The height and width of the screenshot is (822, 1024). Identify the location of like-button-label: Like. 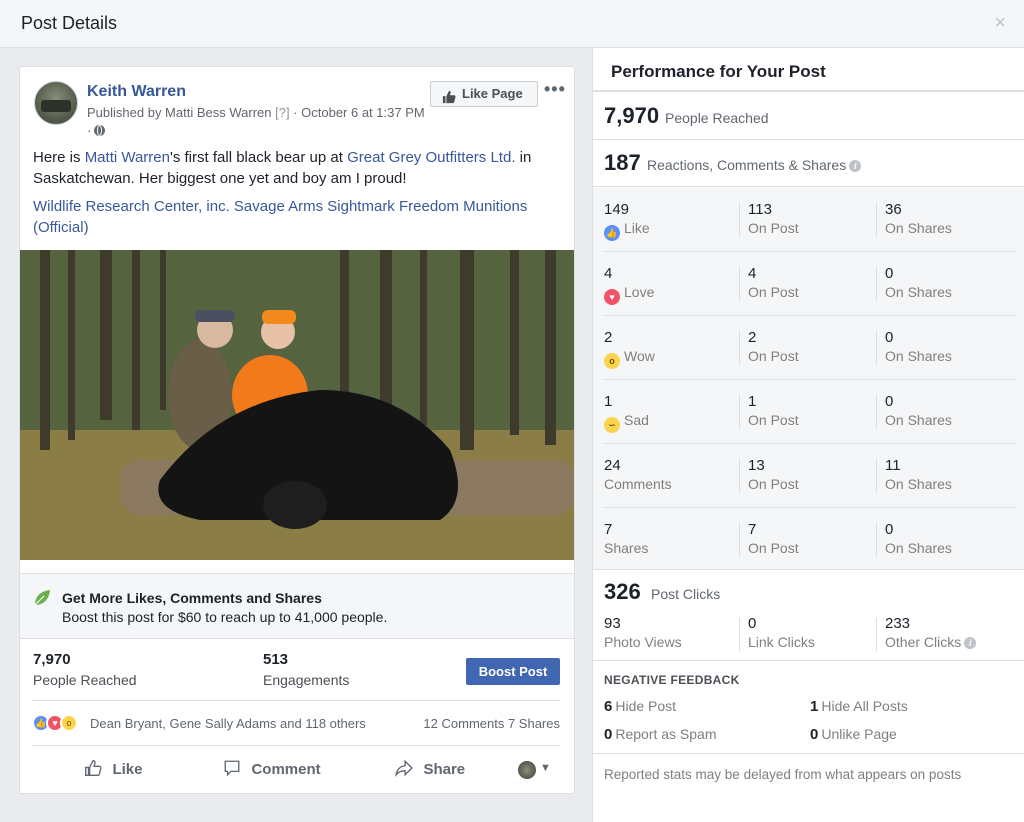
(127, 769).